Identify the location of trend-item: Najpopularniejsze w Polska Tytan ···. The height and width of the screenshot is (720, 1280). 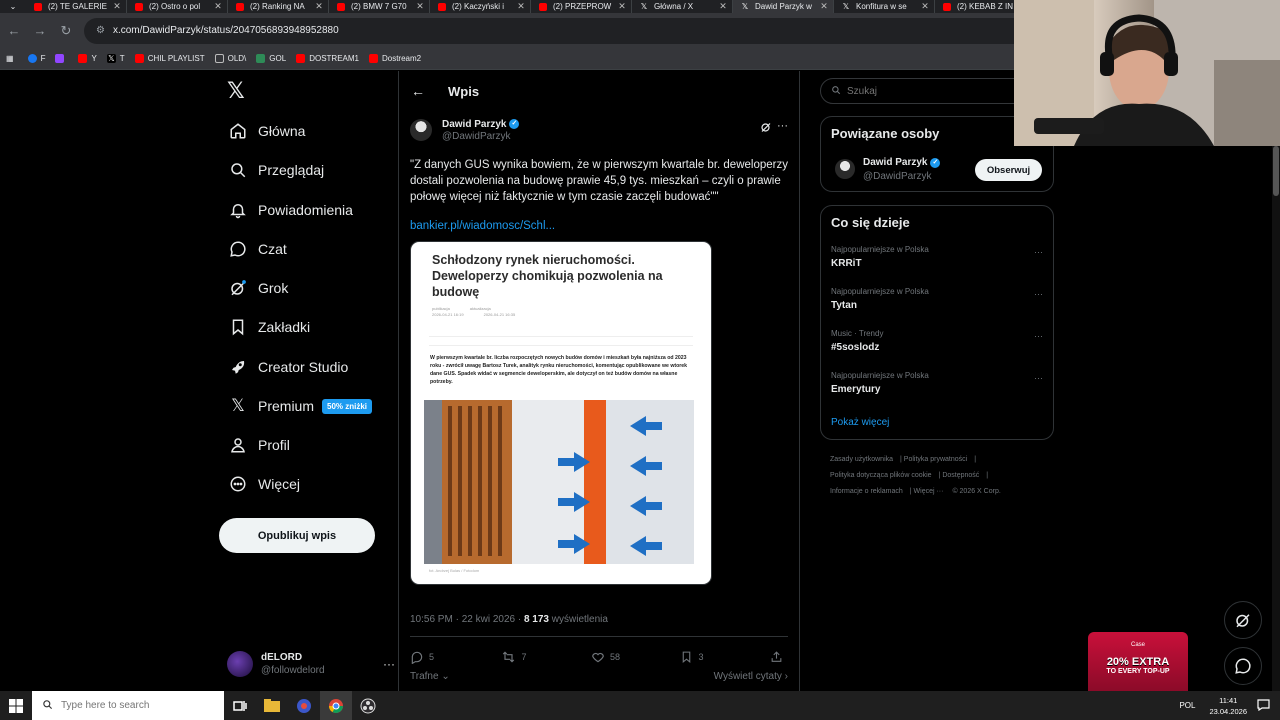
(938, 305).